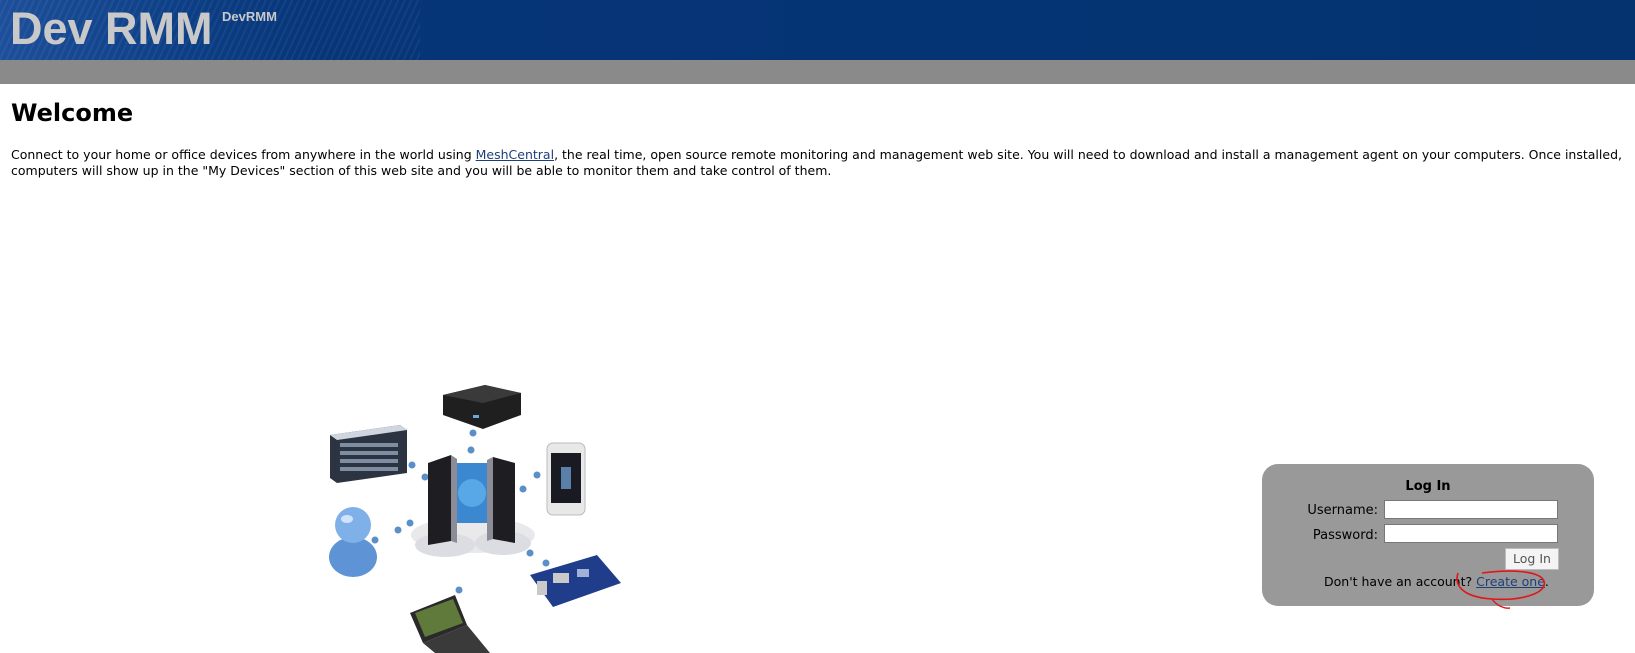  I want to click on username-input, so click(1471, 509).